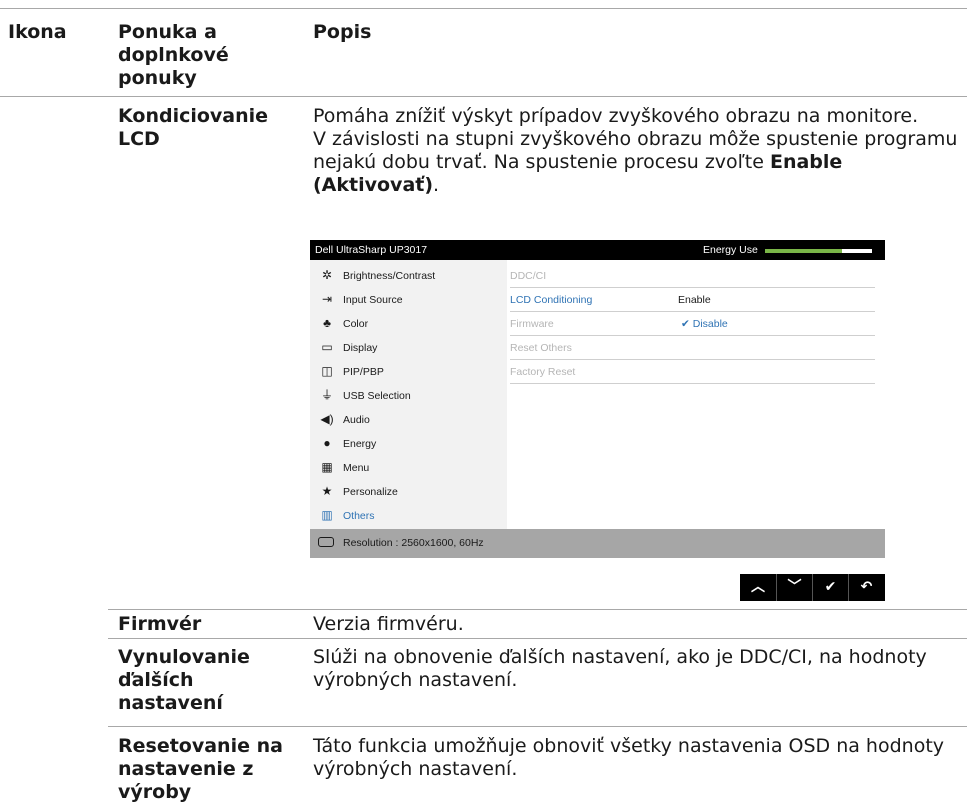  What do you see at coordinates (360, 444) in the screenshot?
I see `menu-item-label: Energy` at bounding box center [360, 444].